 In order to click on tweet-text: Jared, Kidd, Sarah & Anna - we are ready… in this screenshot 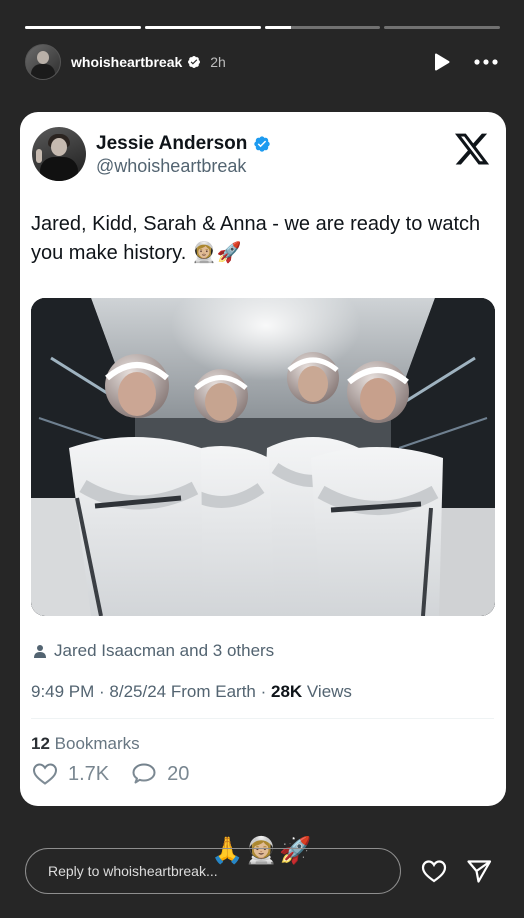, I will do `click(256, 238)`.